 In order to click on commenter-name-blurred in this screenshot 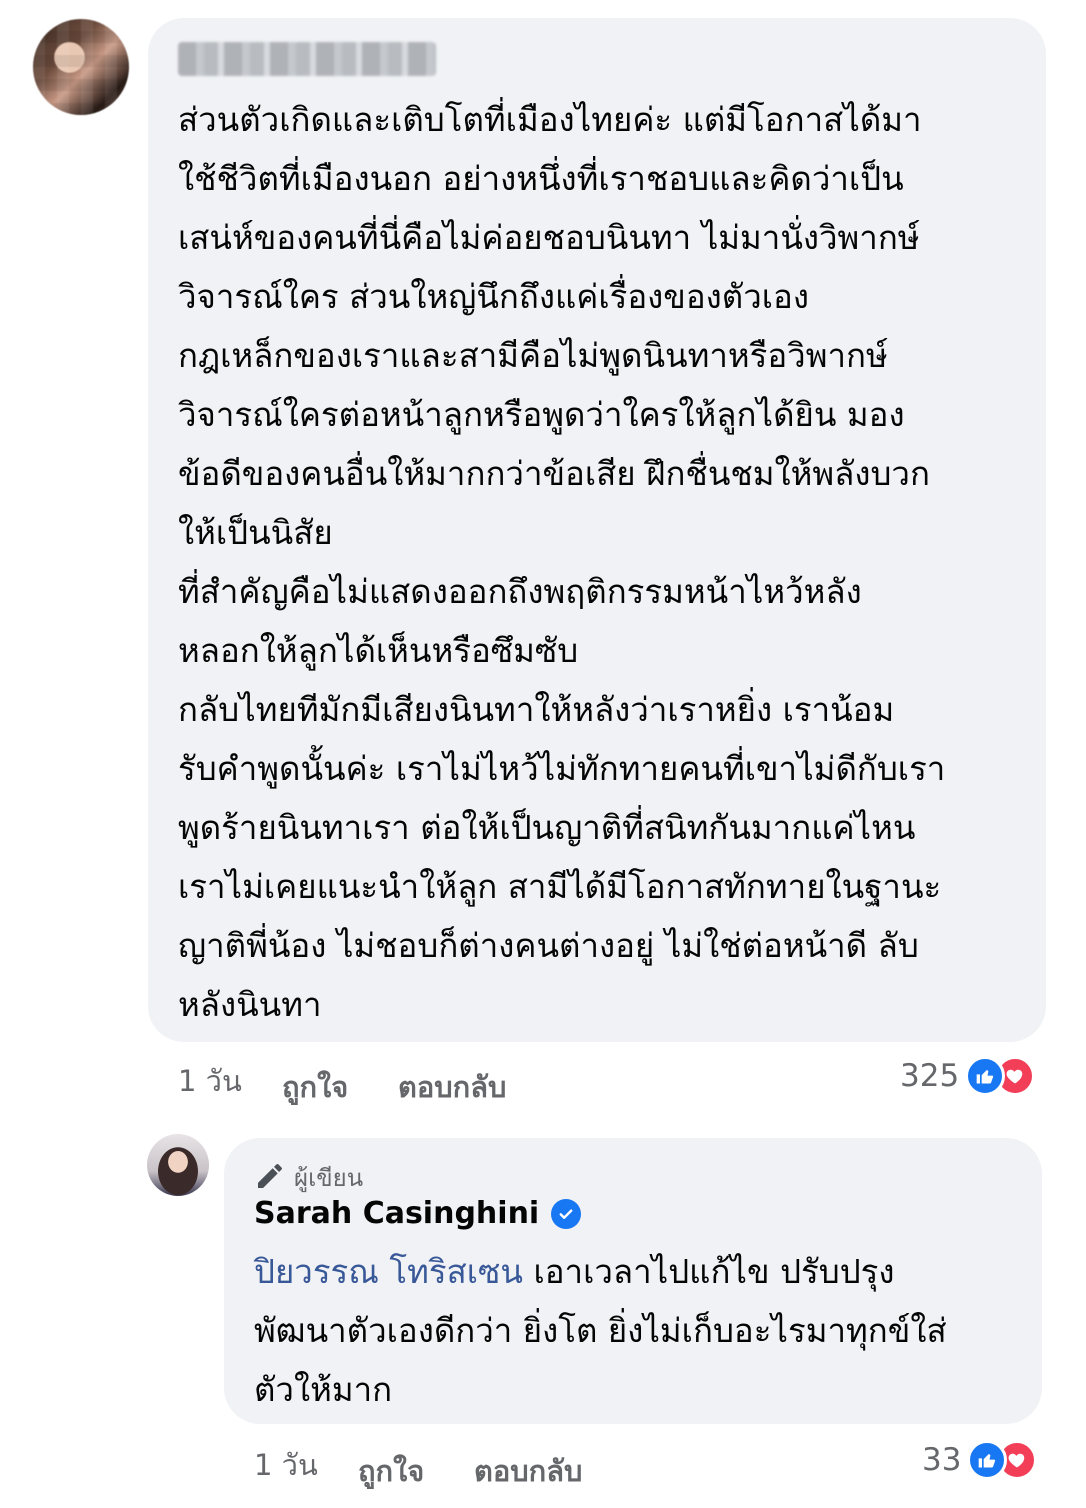, I will do `click(307, 59)`.